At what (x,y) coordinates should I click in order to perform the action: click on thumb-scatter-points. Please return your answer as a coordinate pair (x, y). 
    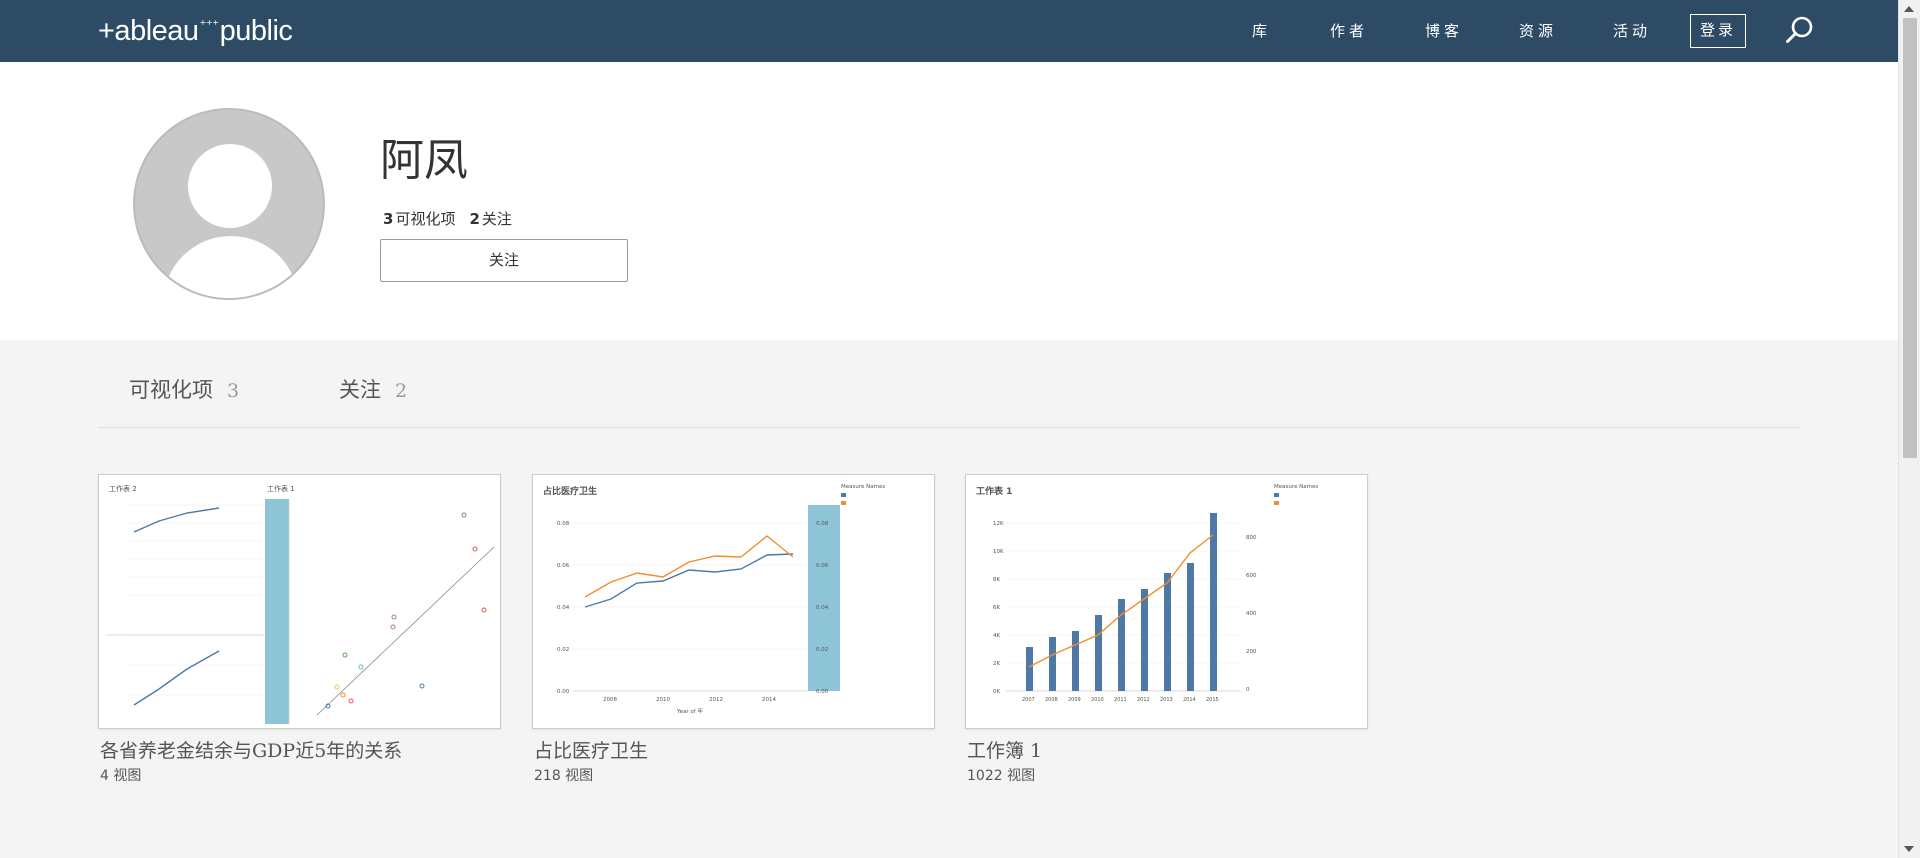
    Looking at the image, I should click on (406, 610).